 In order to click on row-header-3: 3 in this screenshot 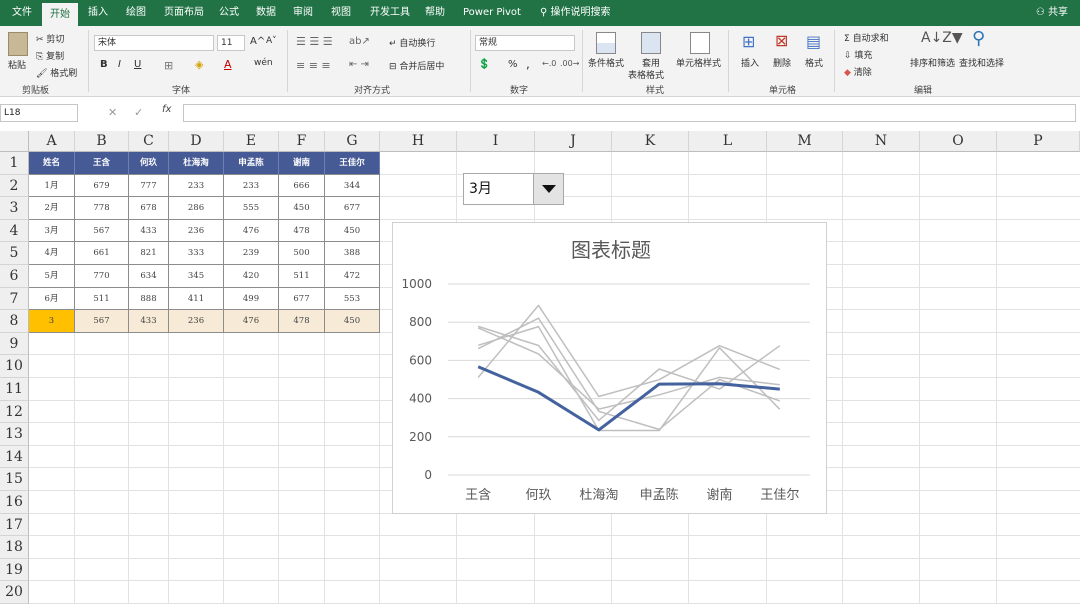, I will do `click(14, 208)`.